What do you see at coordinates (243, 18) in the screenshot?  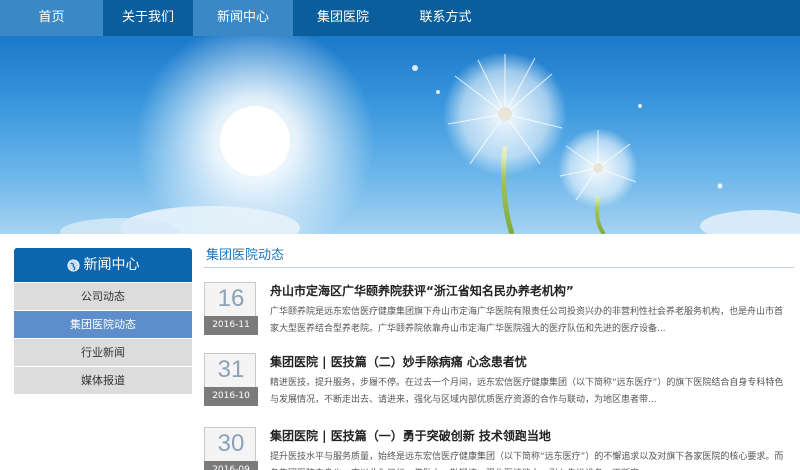 I see `nav-item-news: 新闻中心` at bounding box center [243, 18].